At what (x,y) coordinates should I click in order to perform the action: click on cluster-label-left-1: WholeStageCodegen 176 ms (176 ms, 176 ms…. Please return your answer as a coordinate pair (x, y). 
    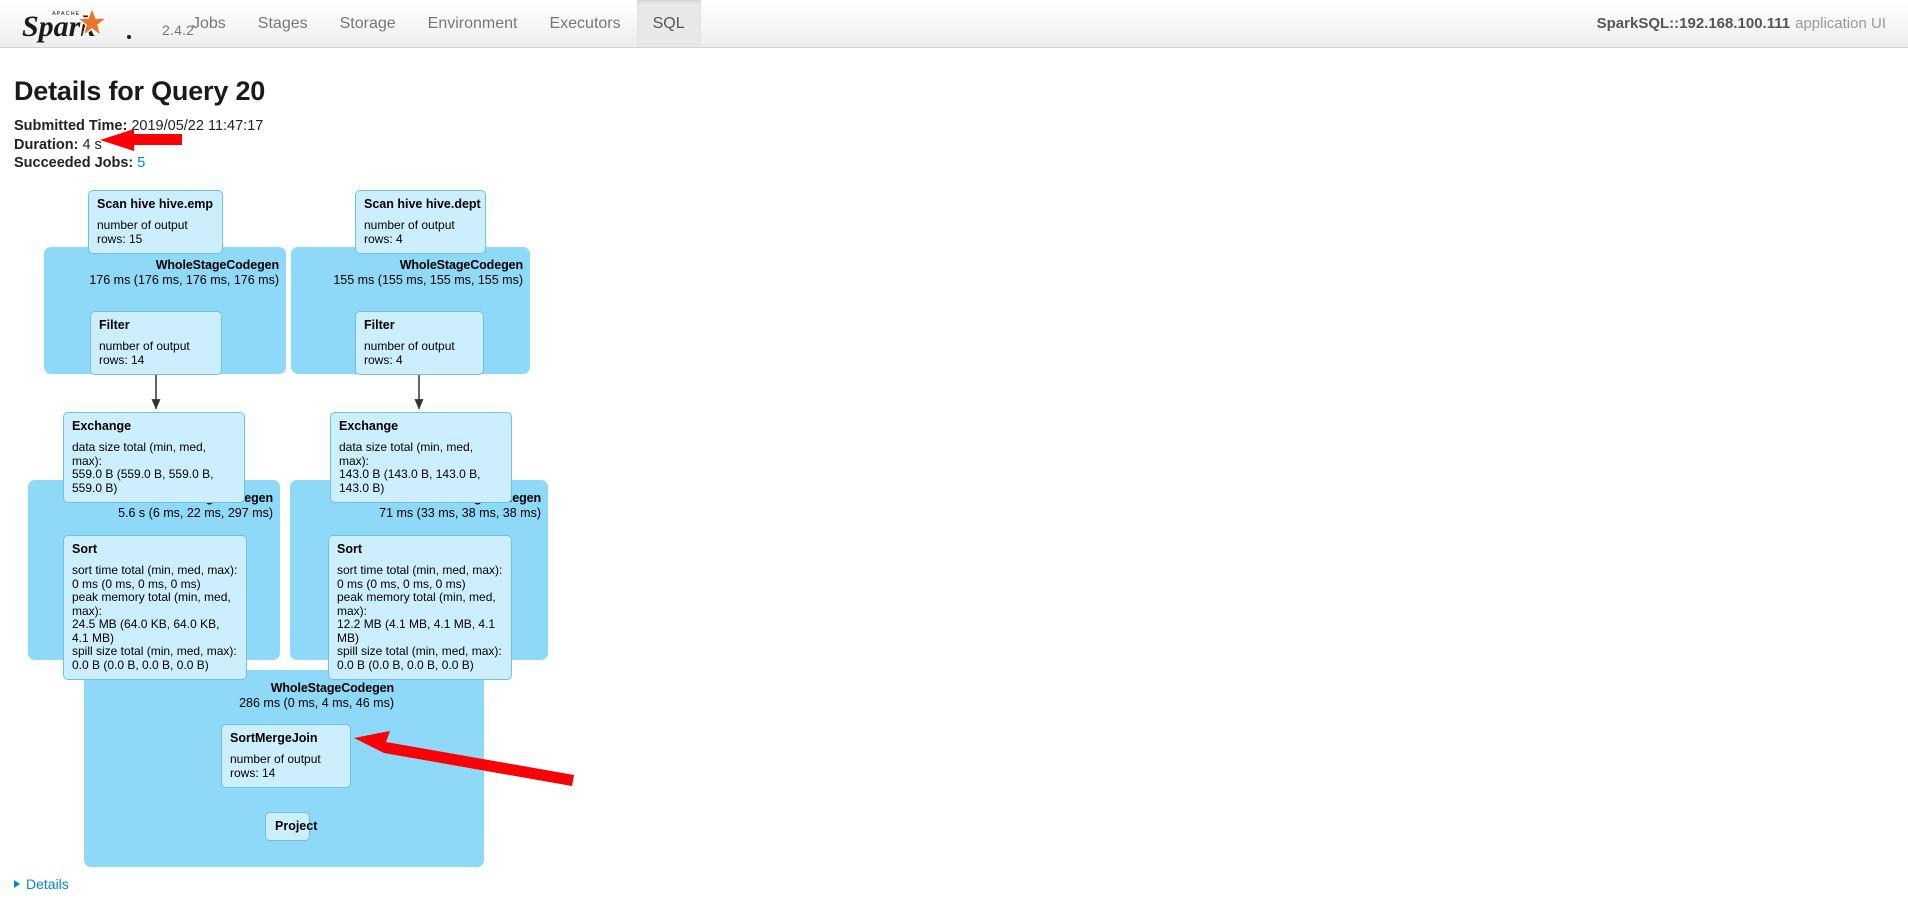
    Looking at the image, I should click on (184, 272).